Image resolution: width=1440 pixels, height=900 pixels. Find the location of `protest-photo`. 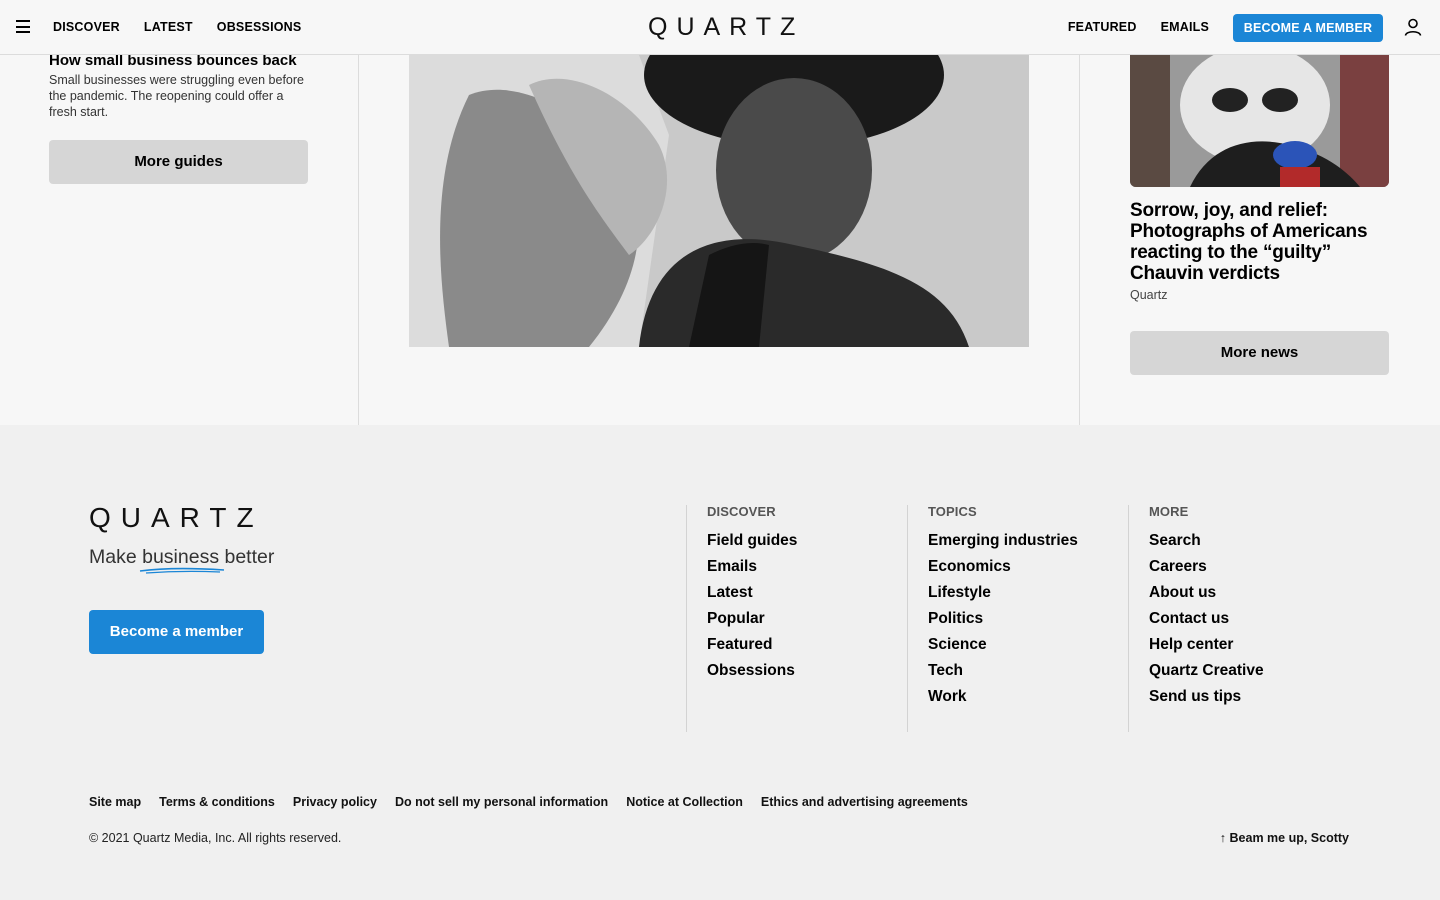

protest-photo is located at coordinates (1259, 121).